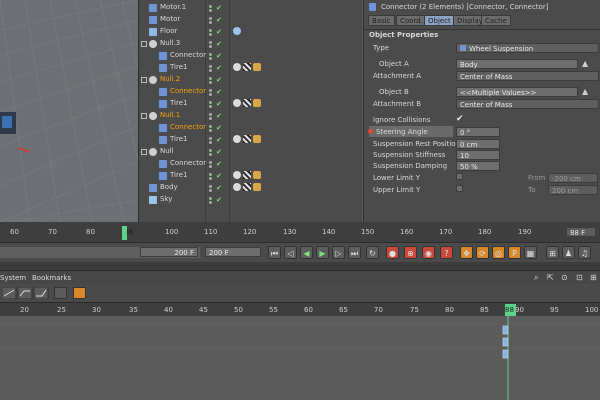  I want to click on tab-cache: Cache, so click(496, 20).